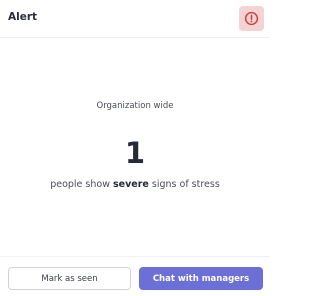 The height and width of the screenshot is (296, 320). Describe the element at coordinates (135, 106) in the screenshot. I see `scope-label: Organization wide` at that location.